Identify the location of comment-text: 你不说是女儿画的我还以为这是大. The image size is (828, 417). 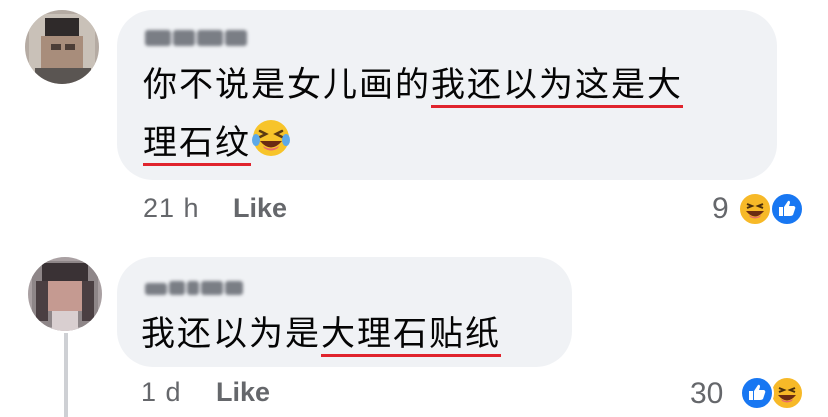
(413, 85).